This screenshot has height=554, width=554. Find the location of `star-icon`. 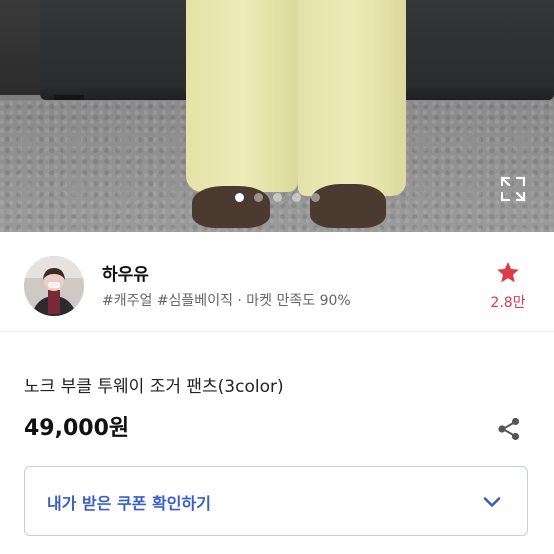

star-icon is located at coordinates (508, 275).